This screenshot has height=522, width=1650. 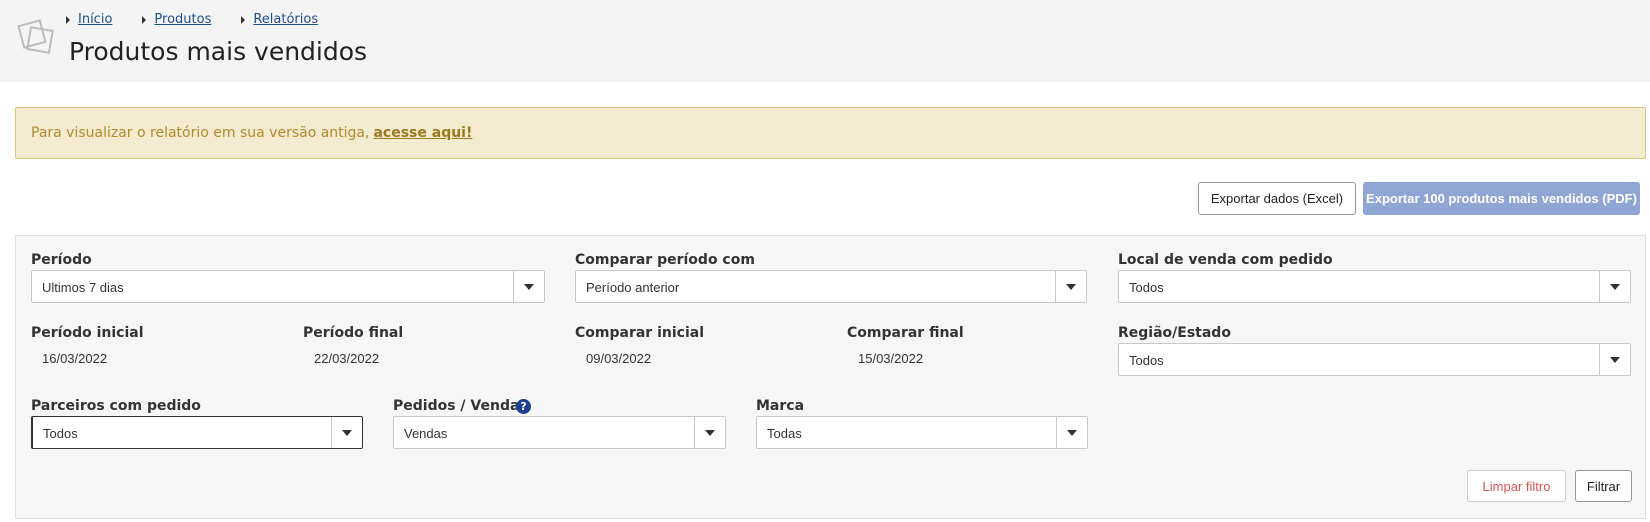 I want to click on help-icon: ?, so click(x=523, y=406).